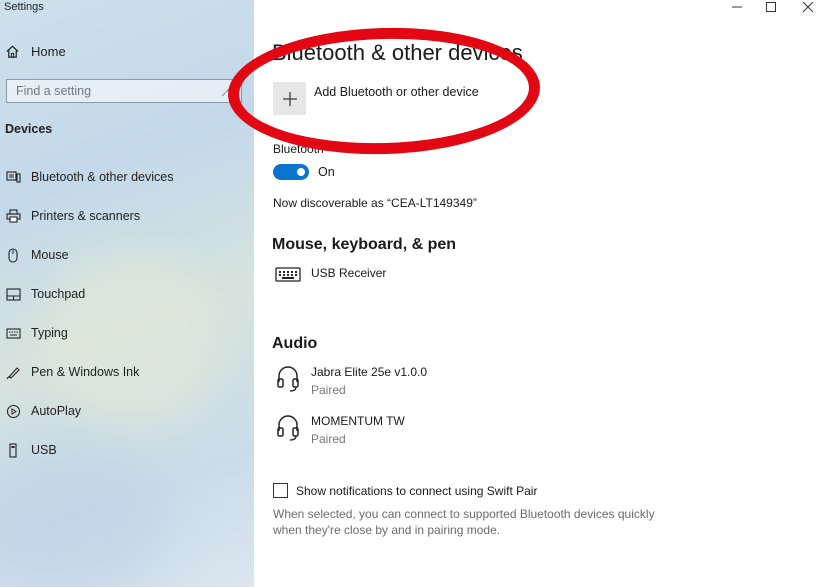 This screenshot has height=587, width=820. I want to click on device-momentum: MOMENTUM TW Paired, so click(339, 429).